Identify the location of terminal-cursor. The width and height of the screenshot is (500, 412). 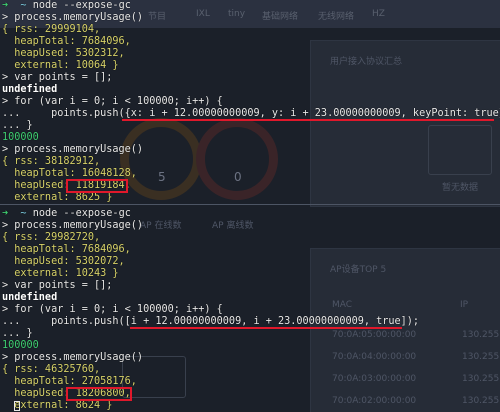
(17, 406).